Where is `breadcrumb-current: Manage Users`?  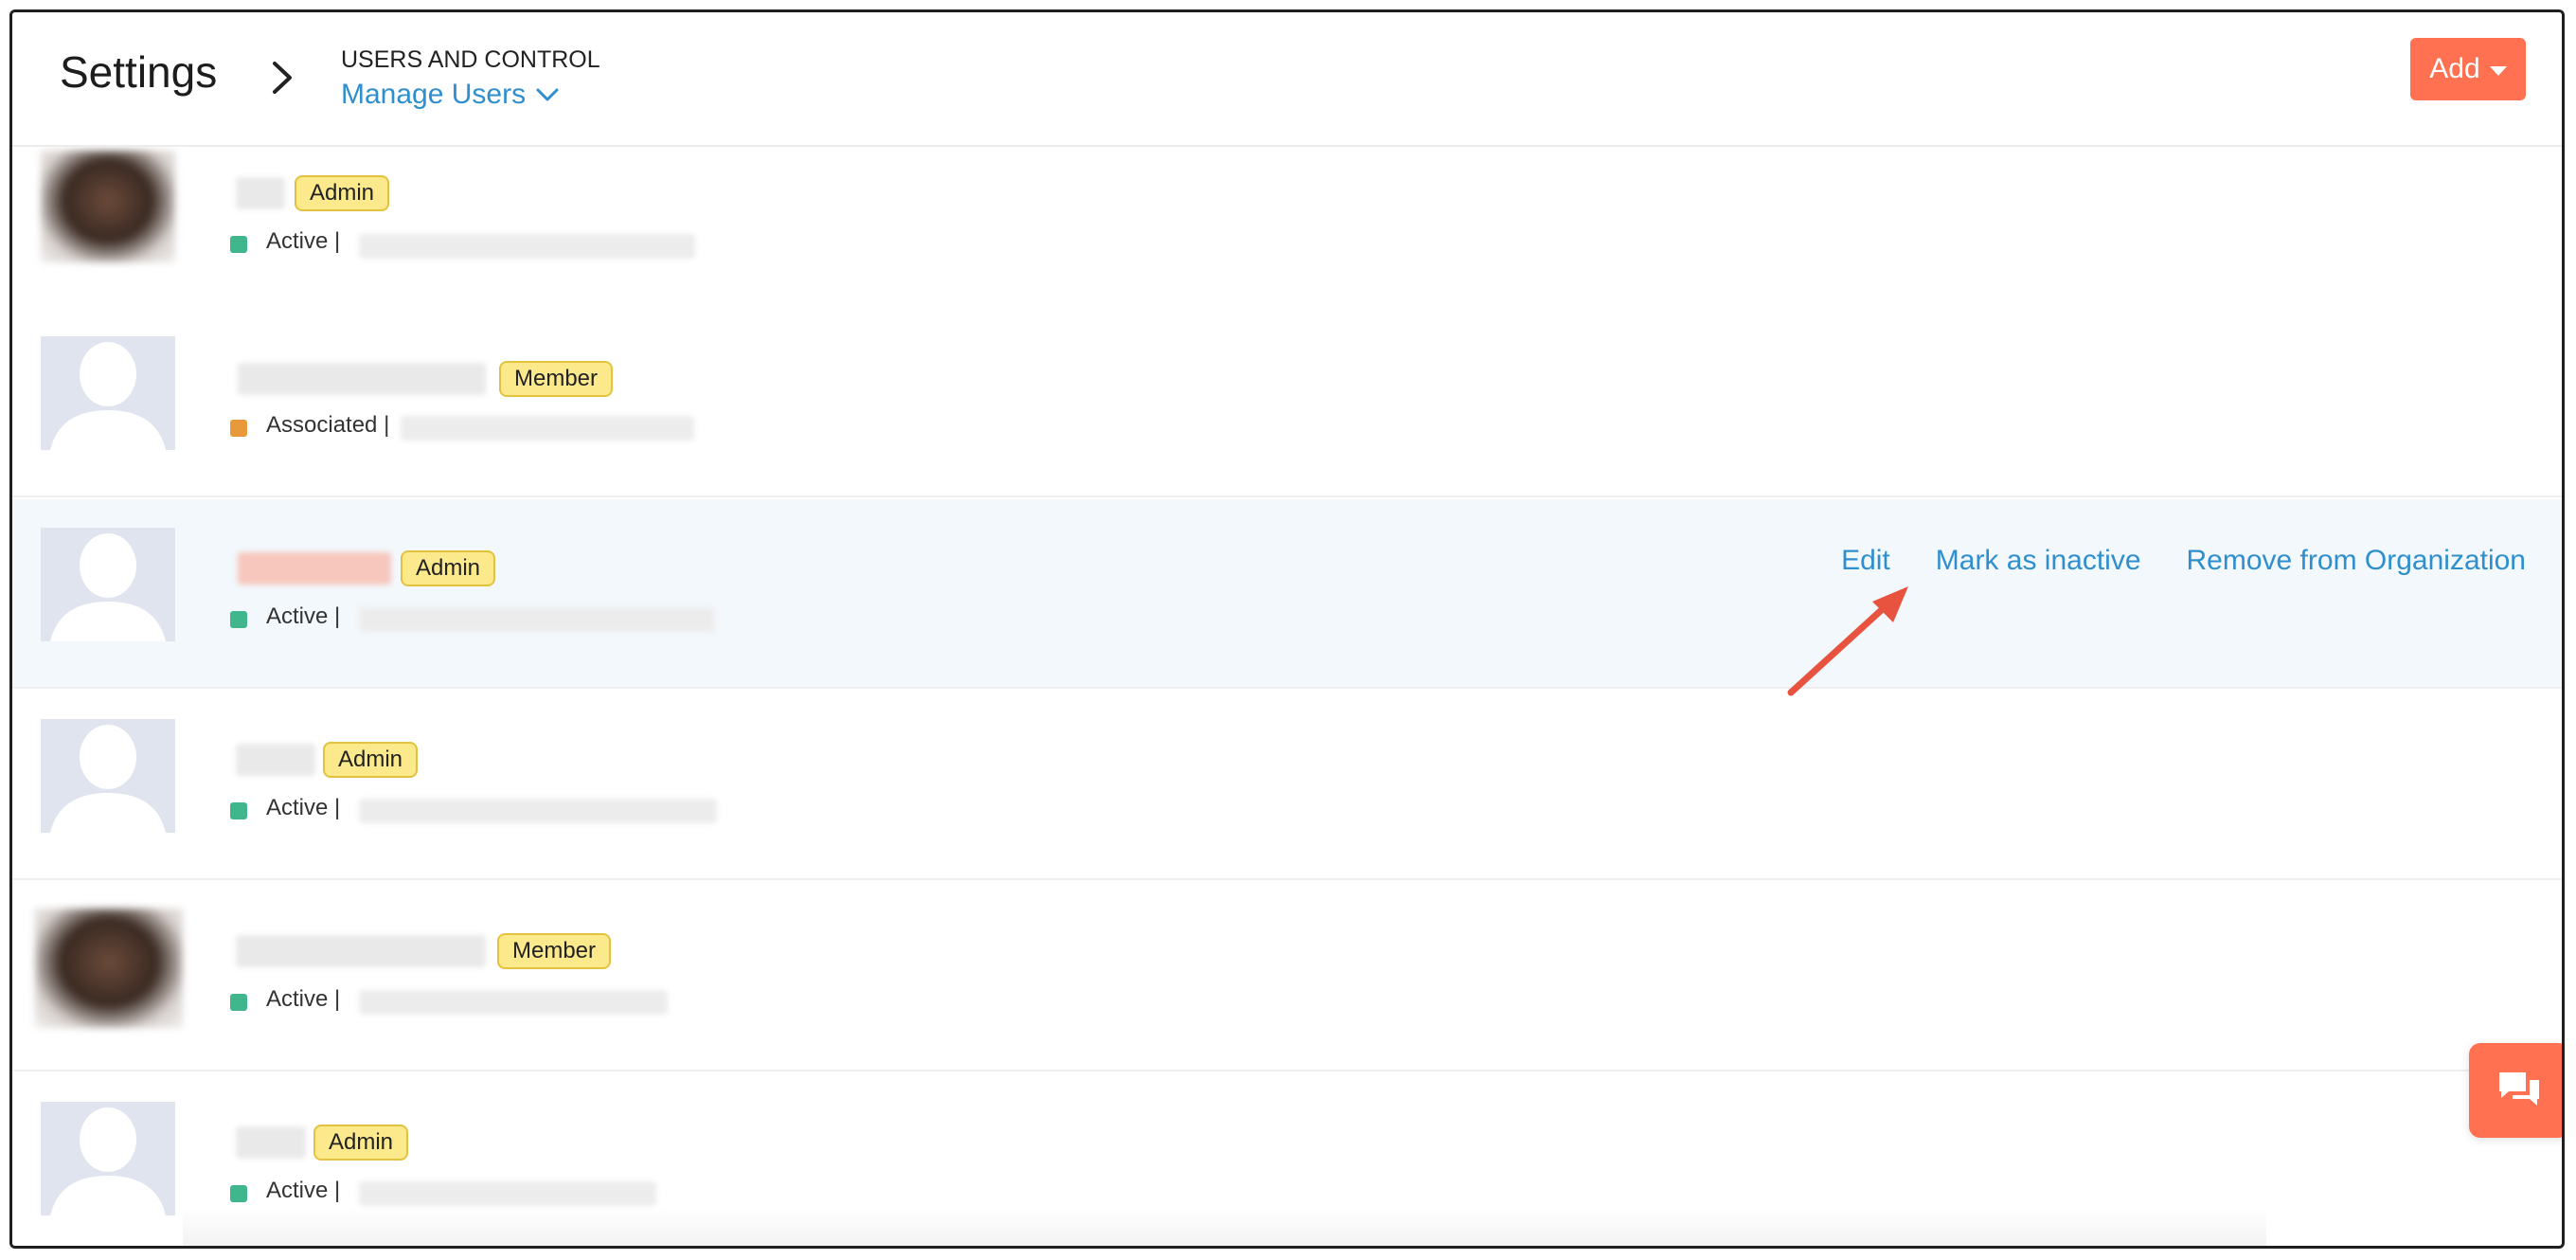 breadcrumb-current: Manage Users is located at coordinates (434, 94).